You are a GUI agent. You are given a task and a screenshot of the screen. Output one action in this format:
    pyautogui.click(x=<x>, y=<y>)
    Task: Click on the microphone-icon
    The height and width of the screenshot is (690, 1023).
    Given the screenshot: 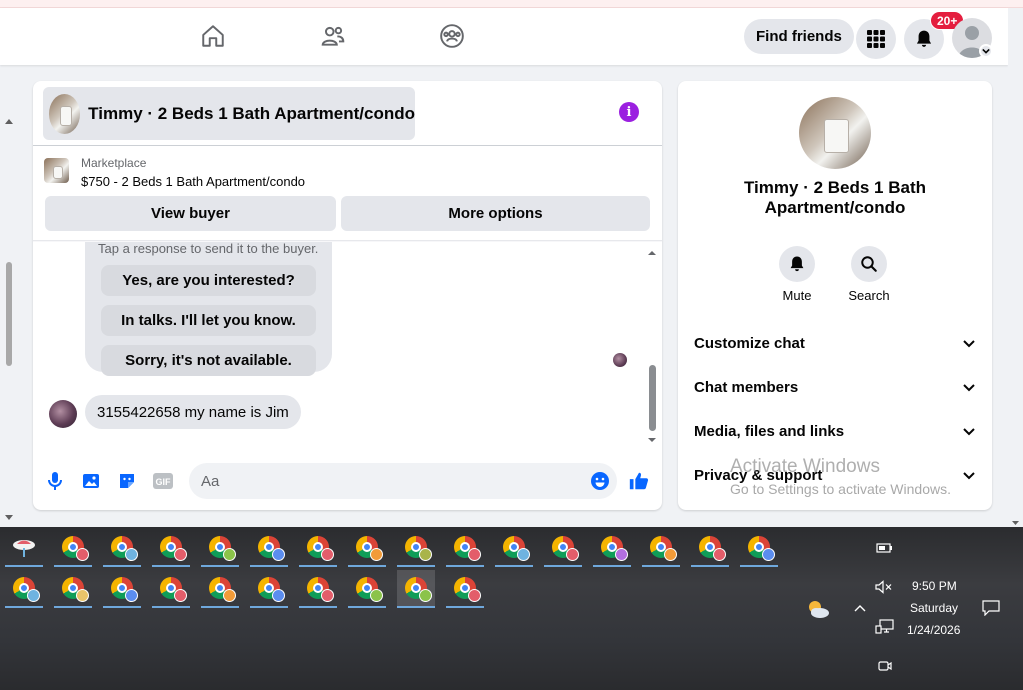 What is the action you would take?
    pyautogui.click(x=55, y=481)
    